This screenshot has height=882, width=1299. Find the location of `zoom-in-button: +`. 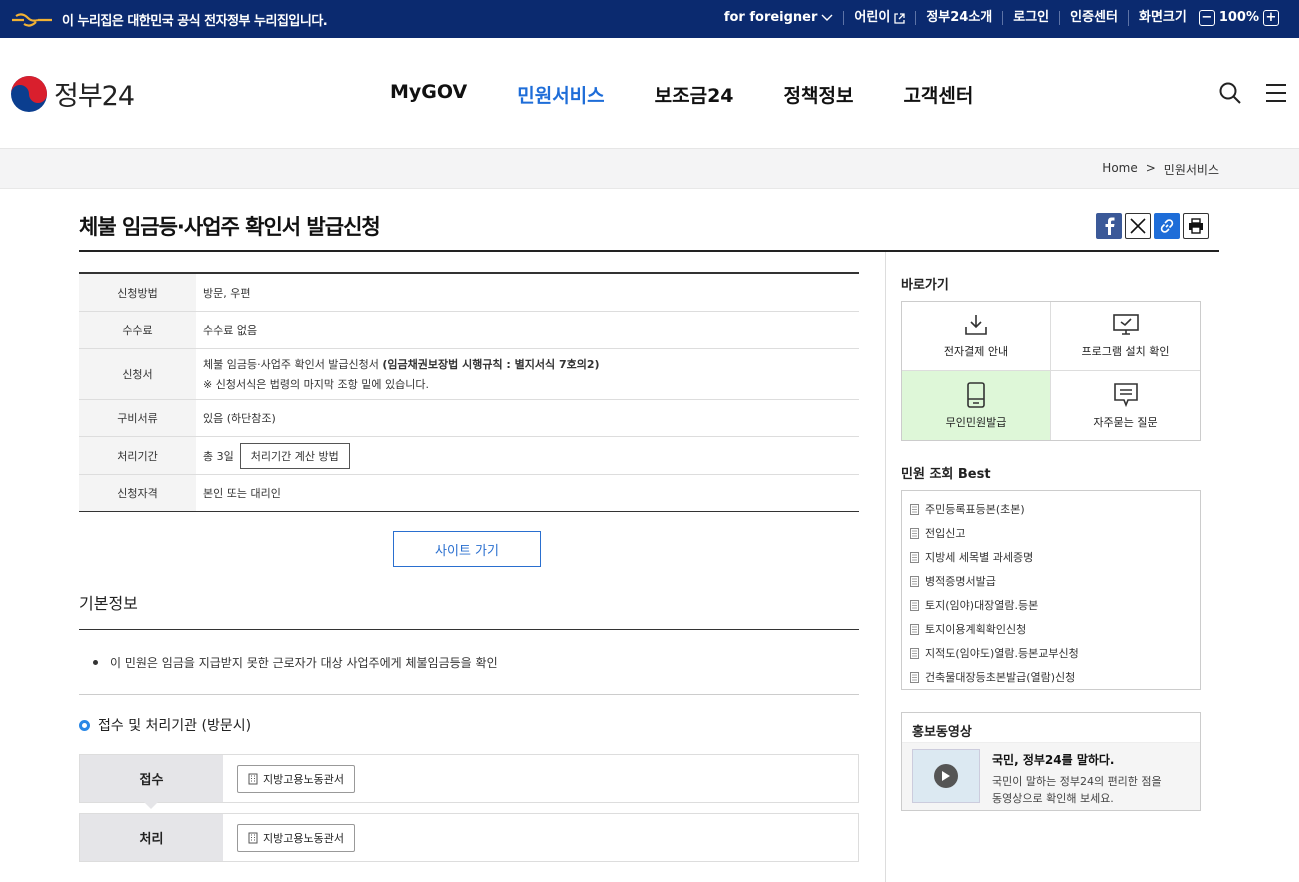

zoom-in-button: + is located at coordinates (1271, 18).